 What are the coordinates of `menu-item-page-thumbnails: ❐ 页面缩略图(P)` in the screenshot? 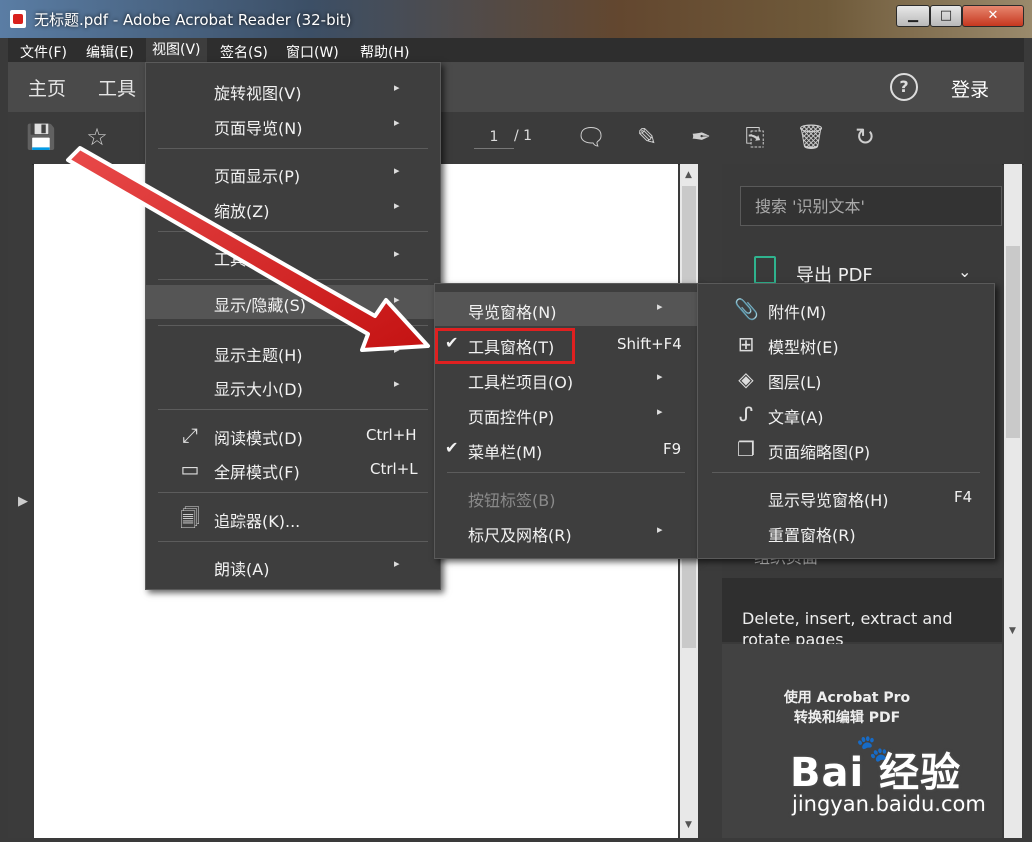 It's located at (846, 449).